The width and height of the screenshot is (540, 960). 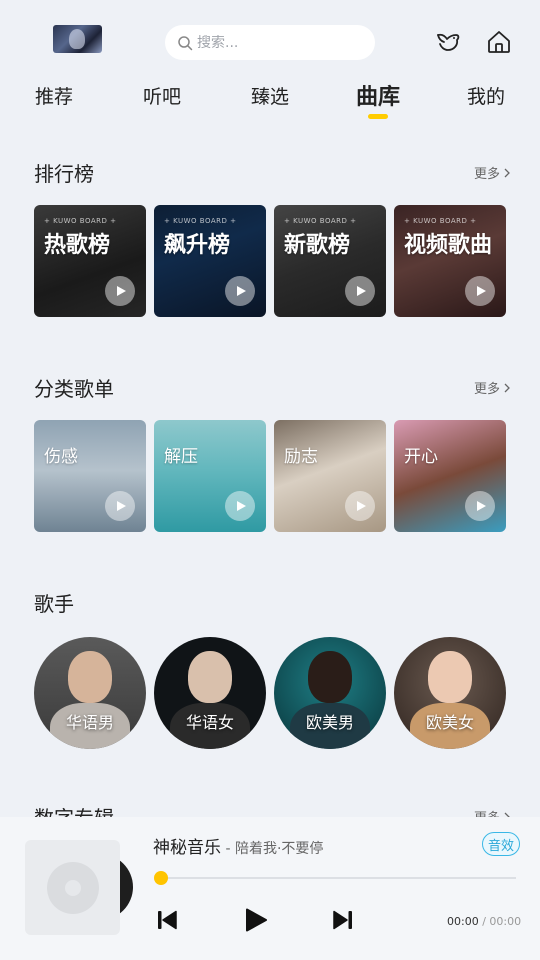 I want to click on chart-card-rising: + KUWO BOARD + 飙升榜, so click(x=210, y=261).